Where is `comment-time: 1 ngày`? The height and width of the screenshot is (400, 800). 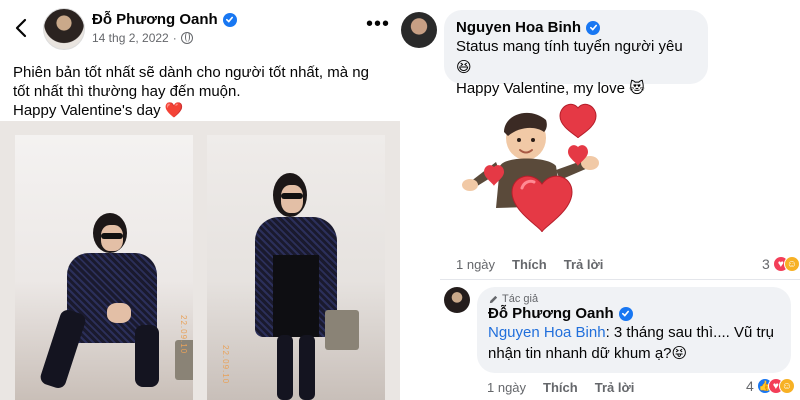 comment-time: 1 ngày is located at coordinates (475, 264).